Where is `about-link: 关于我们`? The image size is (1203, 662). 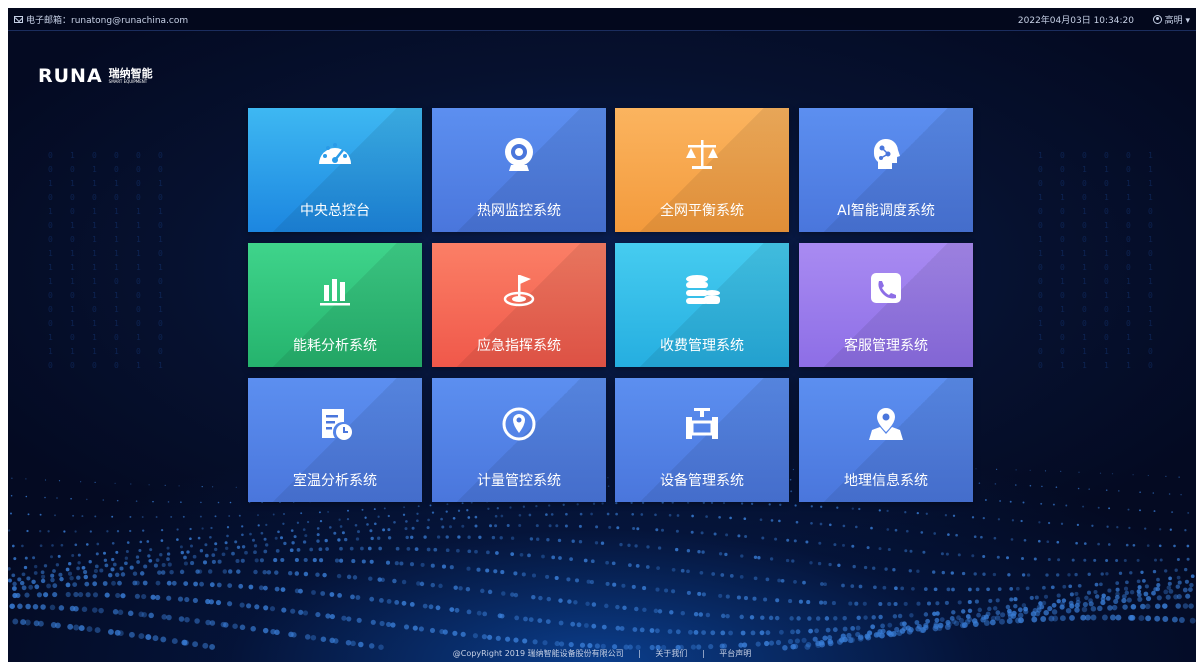 about-link: 关于我们 is located at coordinates (671, 653).